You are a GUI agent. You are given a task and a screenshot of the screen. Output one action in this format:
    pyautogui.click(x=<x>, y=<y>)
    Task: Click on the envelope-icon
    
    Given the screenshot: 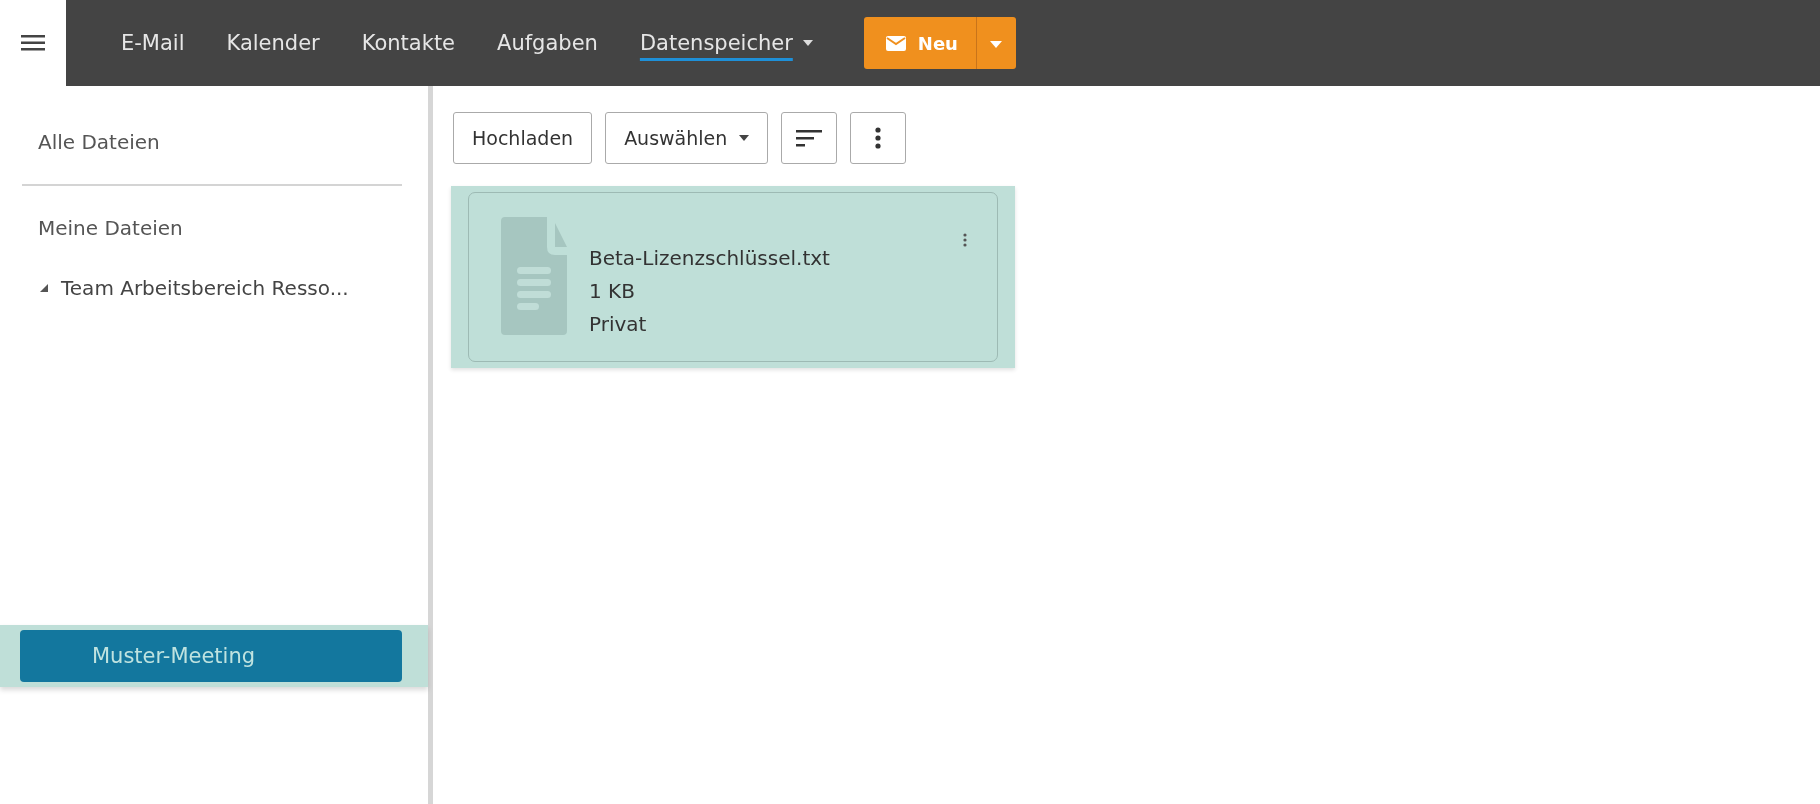 What is the action you would take?
    pyautogui.click(x=895, y=43)
    